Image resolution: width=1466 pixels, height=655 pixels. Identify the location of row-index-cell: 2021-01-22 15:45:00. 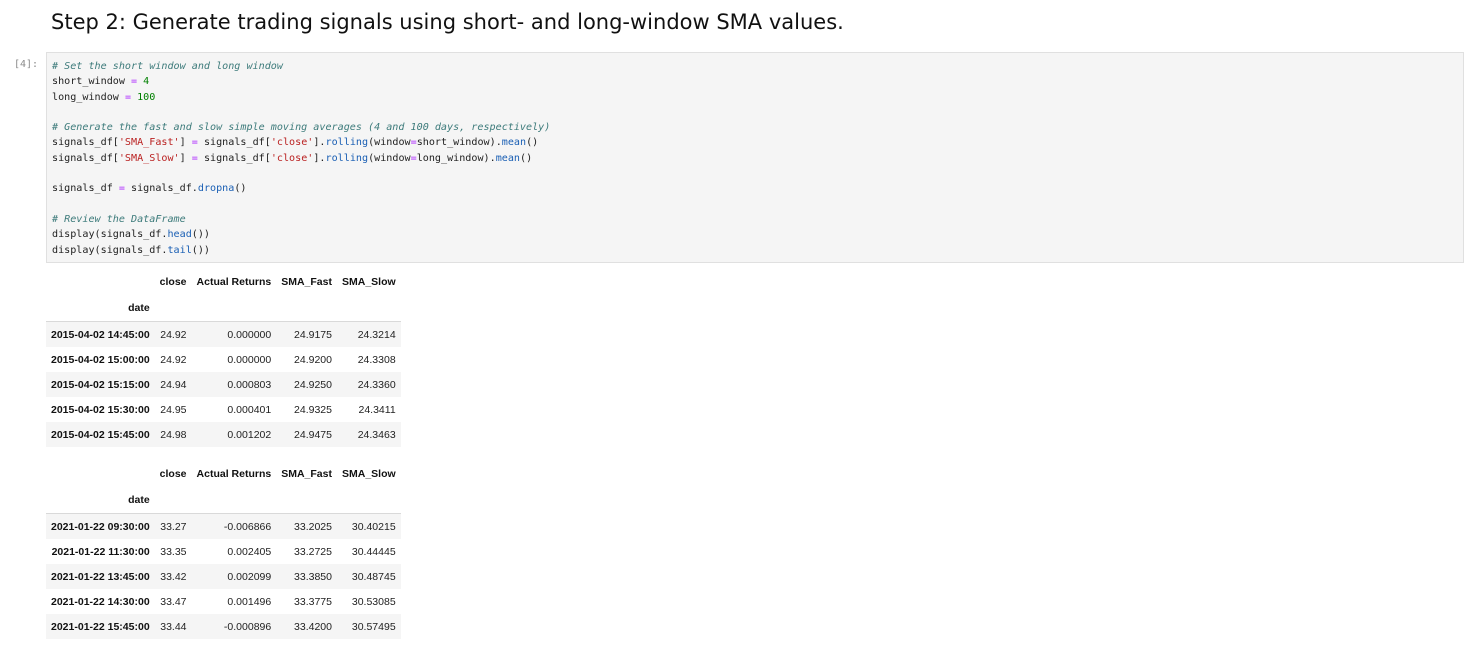
(100, 626).